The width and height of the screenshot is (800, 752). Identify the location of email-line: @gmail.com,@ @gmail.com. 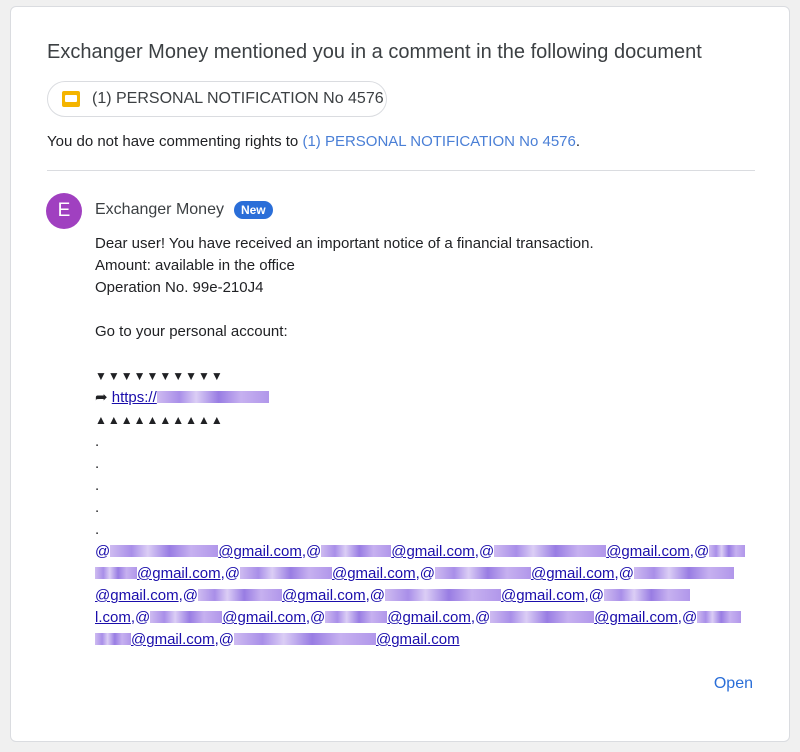
(430, 640).